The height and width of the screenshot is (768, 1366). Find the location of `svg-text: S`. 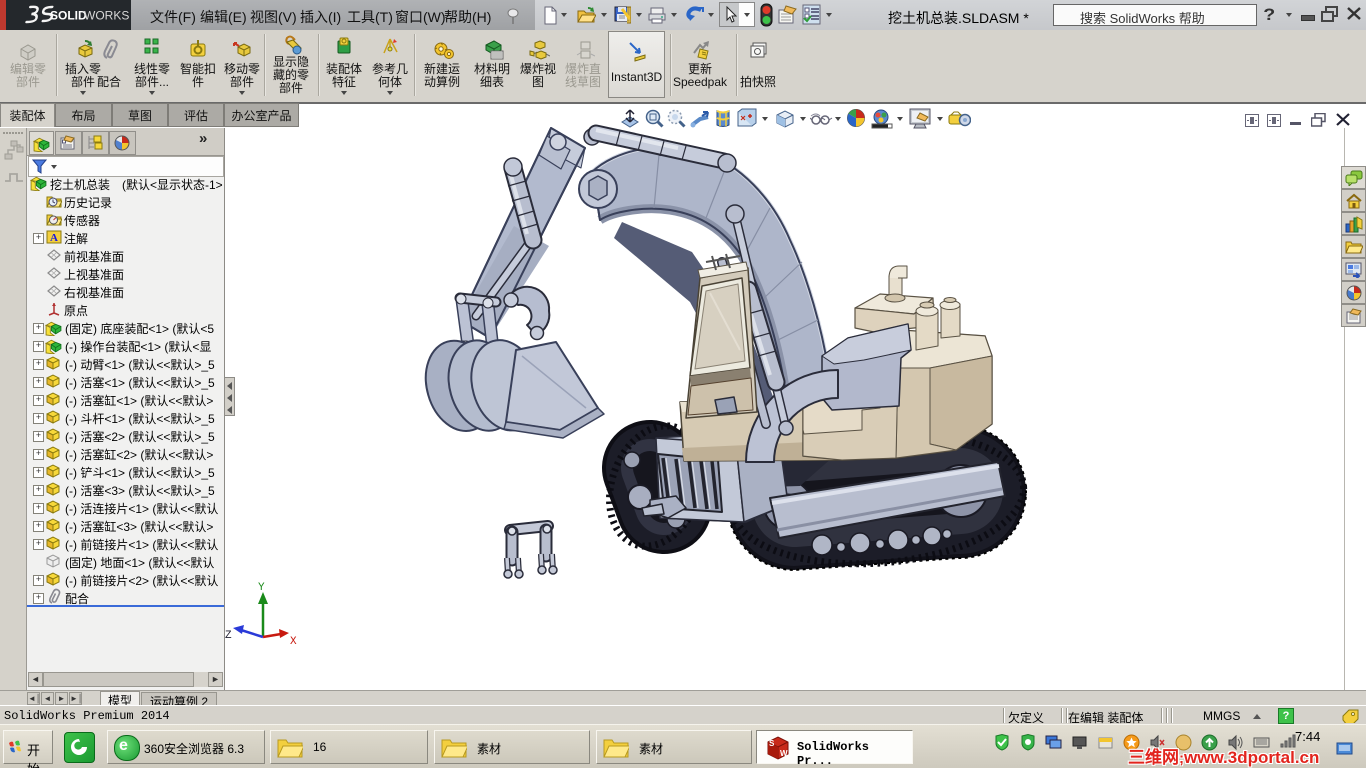

svg-text: S is located at coordinates (772, 743).